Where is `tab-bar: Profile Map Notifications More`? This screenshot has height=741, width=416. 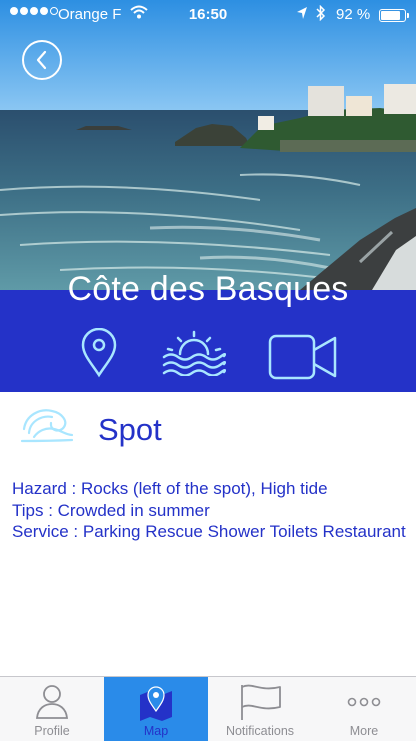
tab-bar: Profile Map Notifications More is located at coordinates (208, 708).